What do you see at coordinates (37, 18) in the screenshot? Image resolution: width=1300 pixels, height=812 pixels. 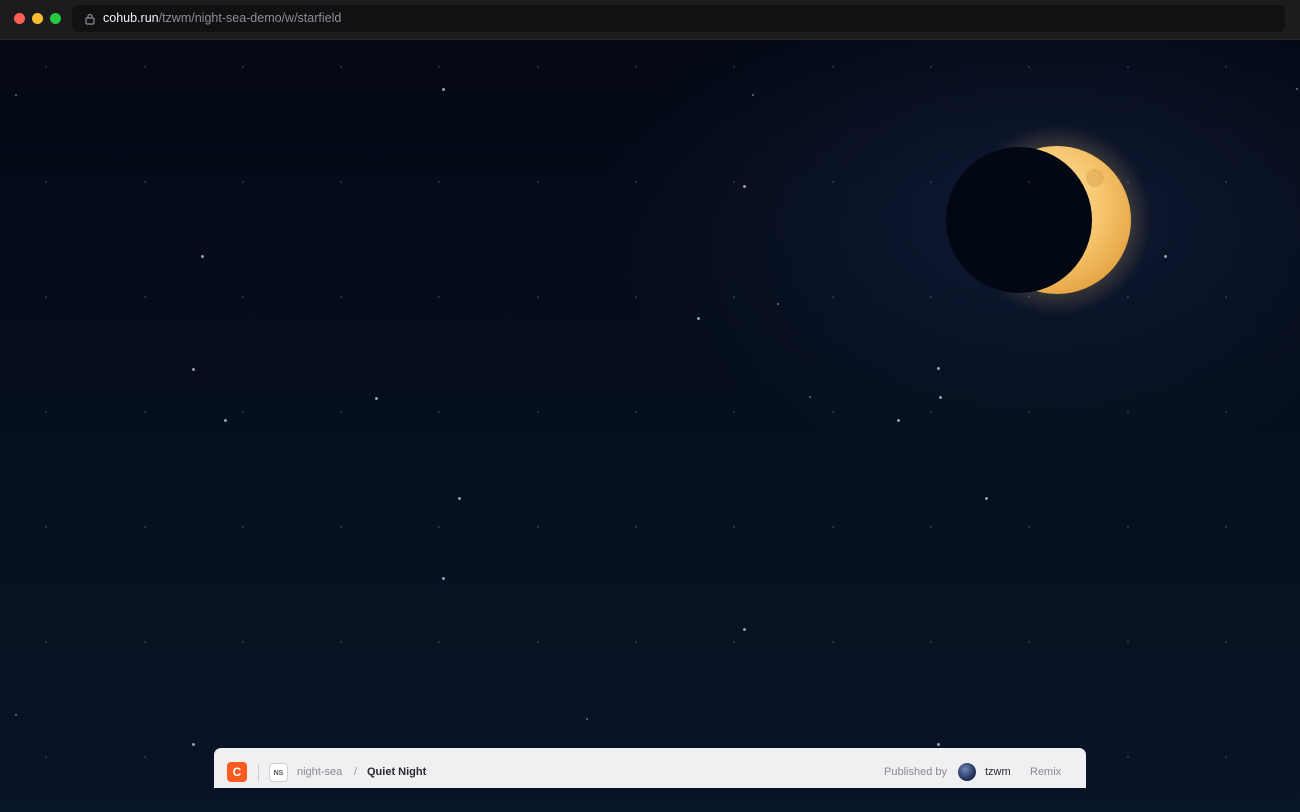 I see `minimize-window-button` at bounding box center [37, 18].